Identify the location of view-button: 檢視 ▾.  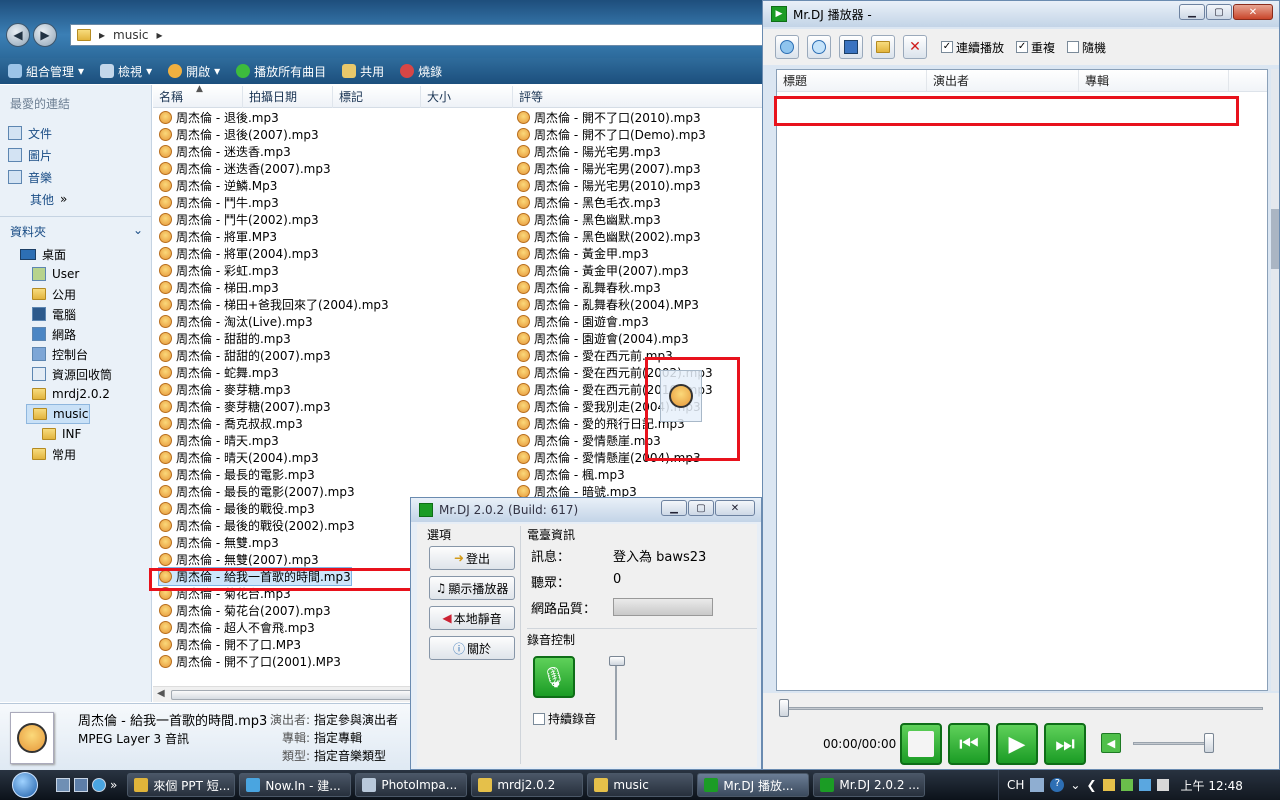
(126, 71).